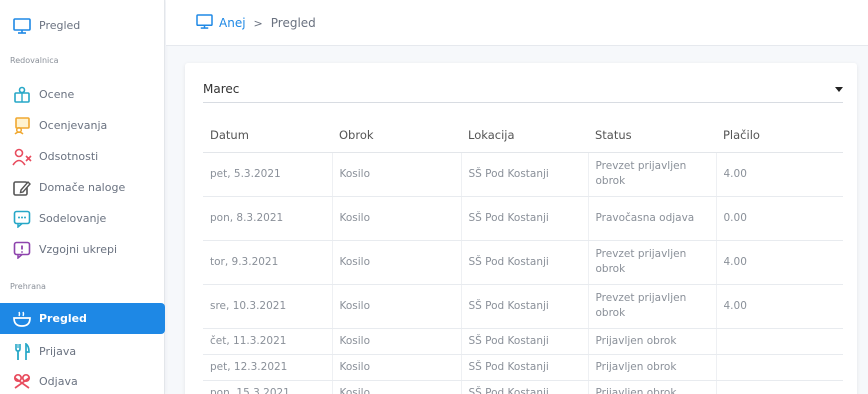 This screenshot has height=394, width=868. What do you see at coordinates (82, 94) in the screenshot?
I see `sidebar-item-ocene: Ocene` at bounding box center [82, 94].